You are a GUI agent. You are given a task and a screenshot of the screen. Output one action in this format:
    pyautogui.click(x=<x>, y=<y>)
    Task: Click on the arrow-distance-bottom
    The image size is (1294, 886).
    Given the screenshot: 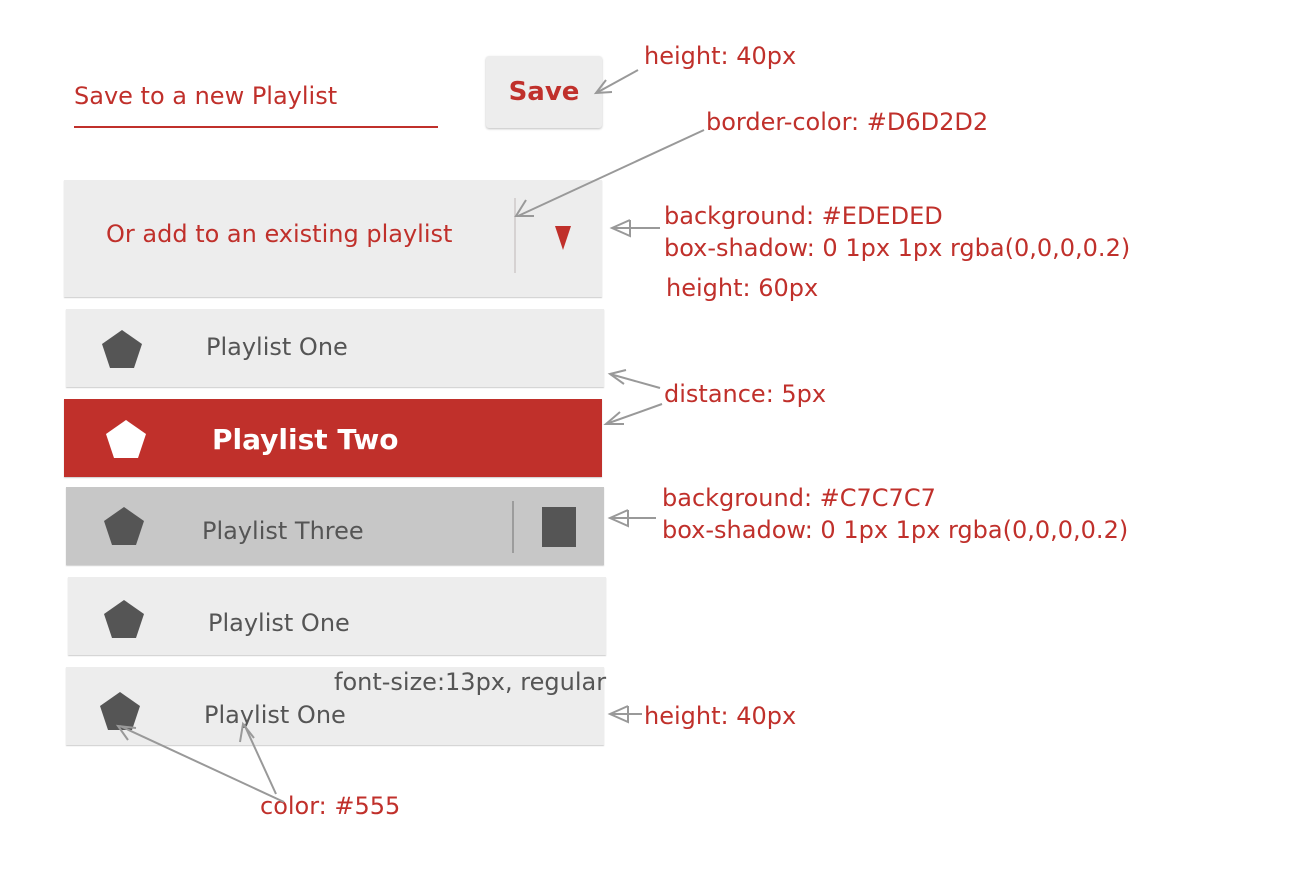 What is the action you would take?
    pyautogui.click(x=634, y=414)
    